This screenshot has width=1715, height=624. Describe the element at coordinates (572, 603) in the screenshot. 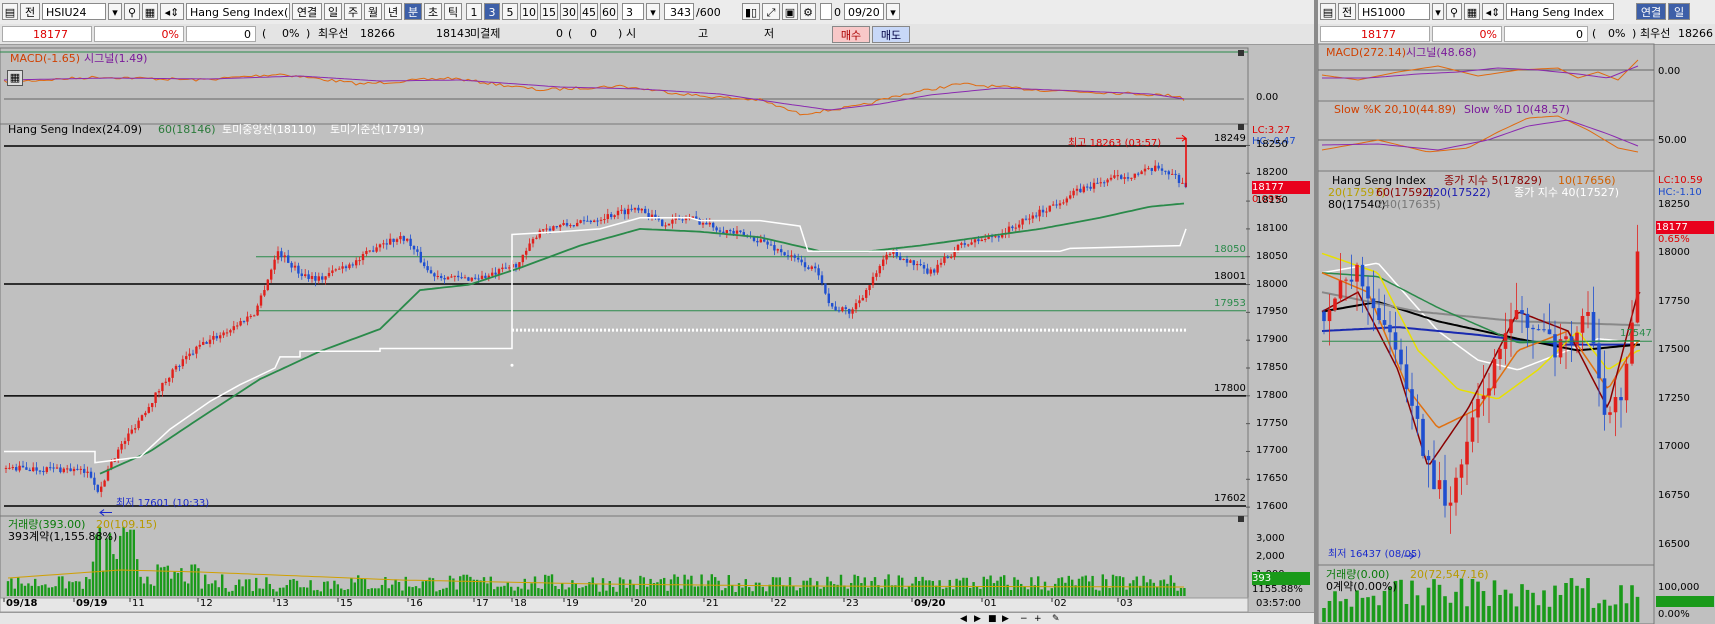

I see `x-axis-label-9: 19` at that location.